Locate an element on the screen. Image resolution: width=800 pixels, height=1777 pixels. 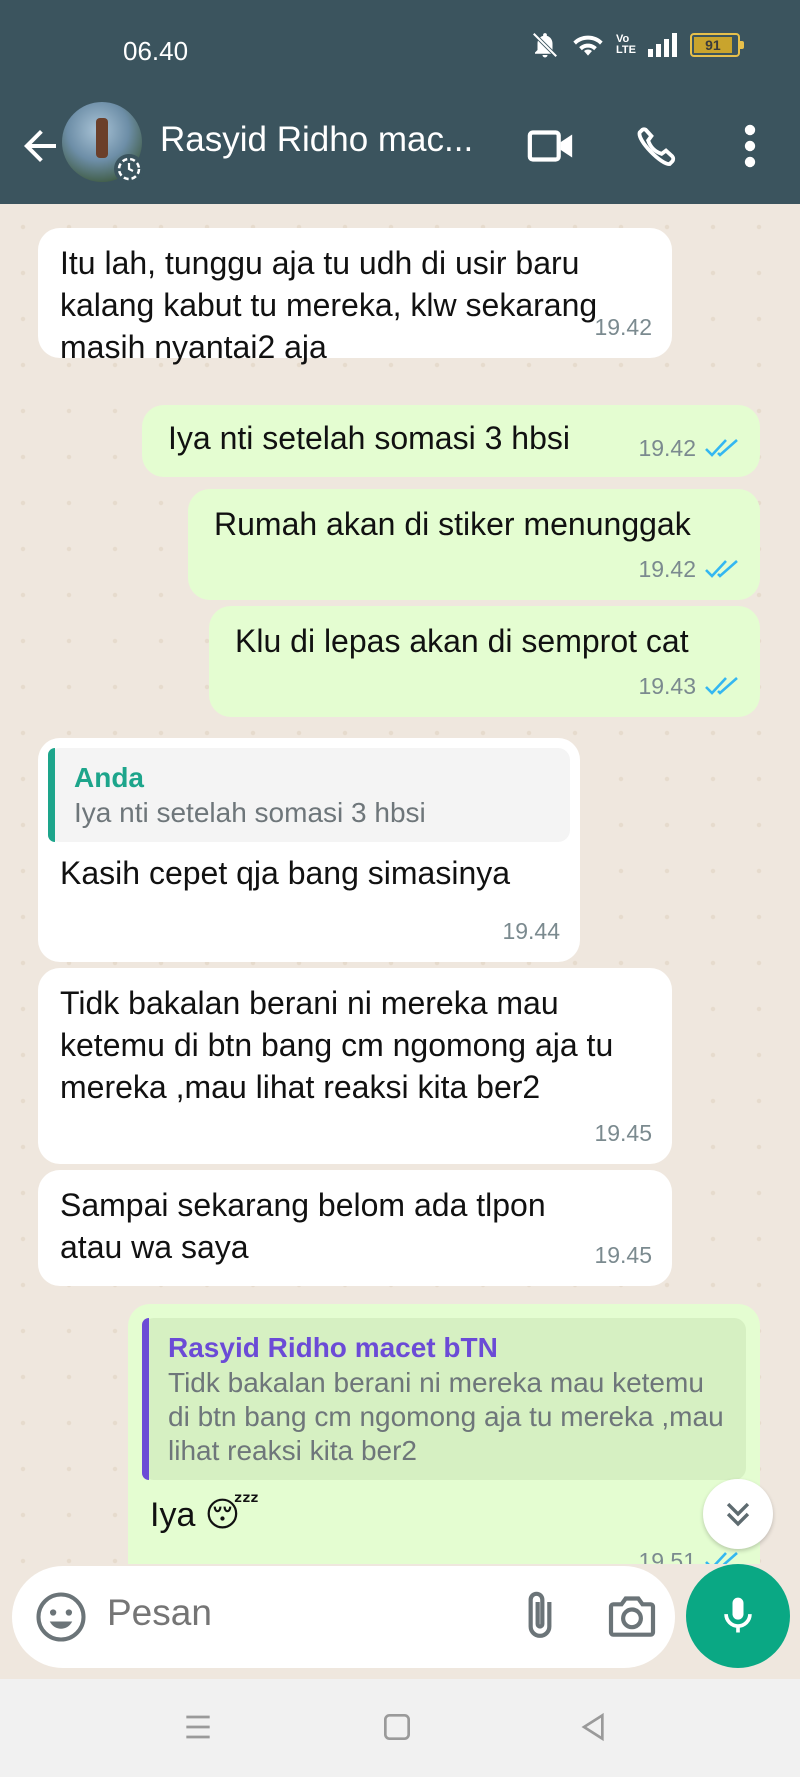
system-nav-bar is located at coordinates (400, 1728).